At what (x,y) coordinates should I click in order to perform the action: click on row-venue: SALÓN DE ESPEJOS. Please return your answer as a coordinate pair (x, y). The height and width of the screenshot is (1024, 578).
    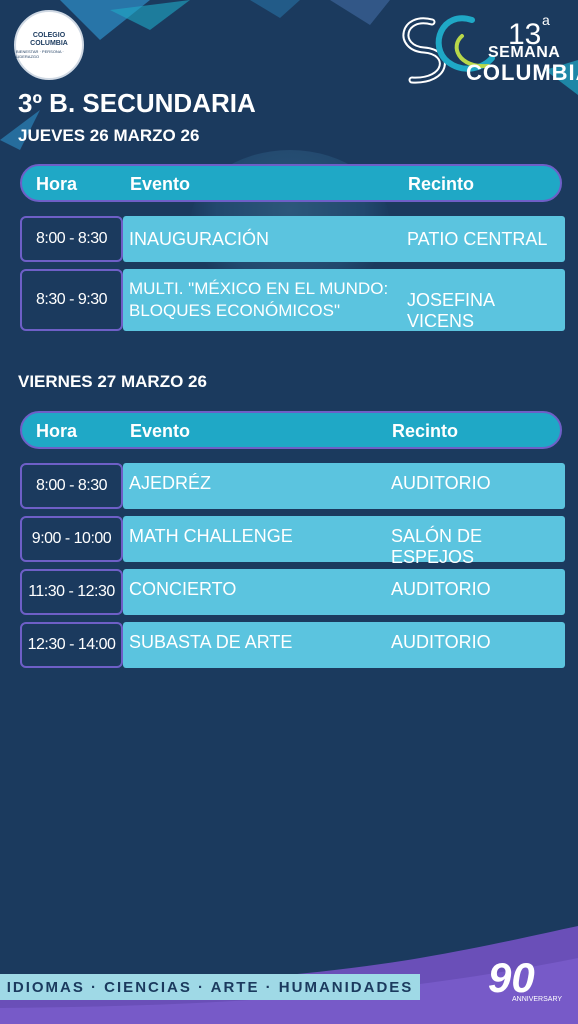
    Looking at the image, I should click on (437, 546).